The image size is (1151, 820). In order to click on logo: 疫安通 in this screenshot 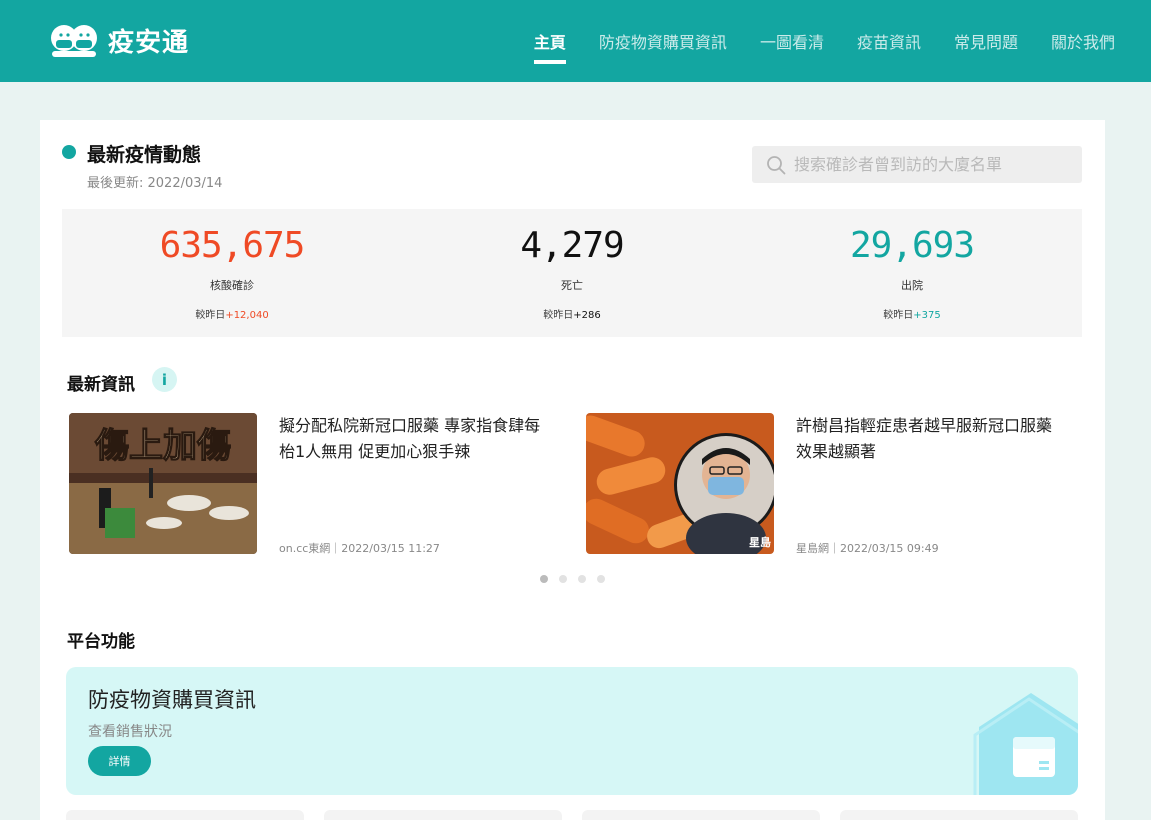, I will do `click(118, 40)`.